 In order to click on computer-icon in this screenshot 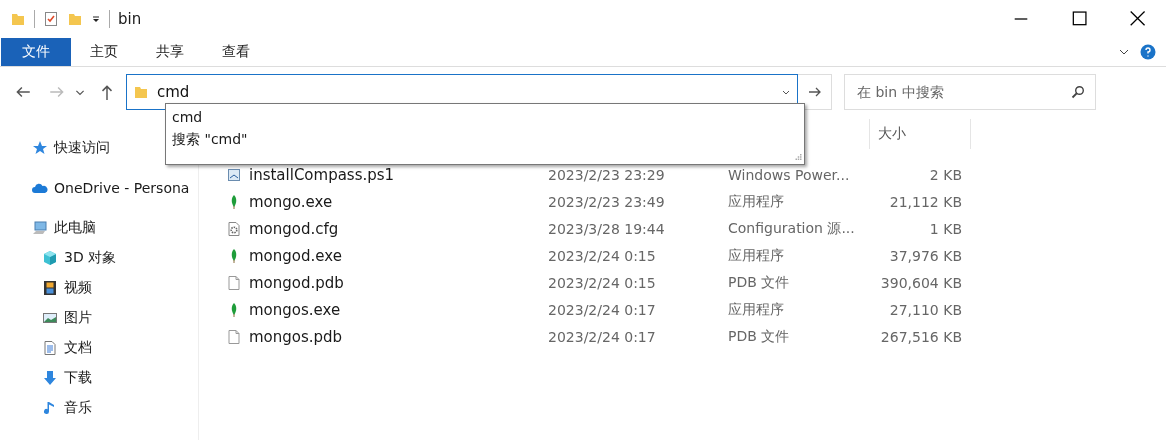, I will do `click(40, 228)`.